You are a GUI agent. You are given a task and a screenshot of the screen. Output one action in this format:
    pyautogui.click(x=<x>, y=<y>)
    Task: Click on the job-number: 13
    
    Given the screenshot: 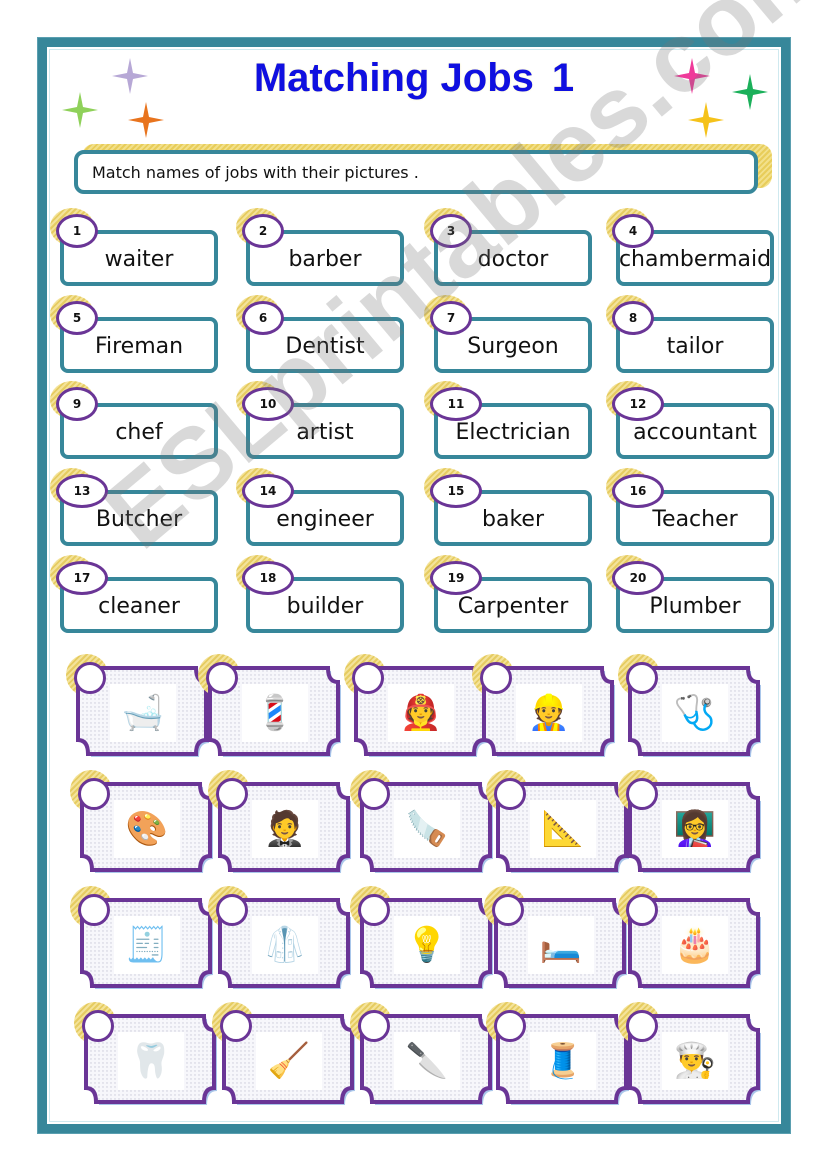 What is the action you would take?
    pyautogui.click(x=82, y=491)
    